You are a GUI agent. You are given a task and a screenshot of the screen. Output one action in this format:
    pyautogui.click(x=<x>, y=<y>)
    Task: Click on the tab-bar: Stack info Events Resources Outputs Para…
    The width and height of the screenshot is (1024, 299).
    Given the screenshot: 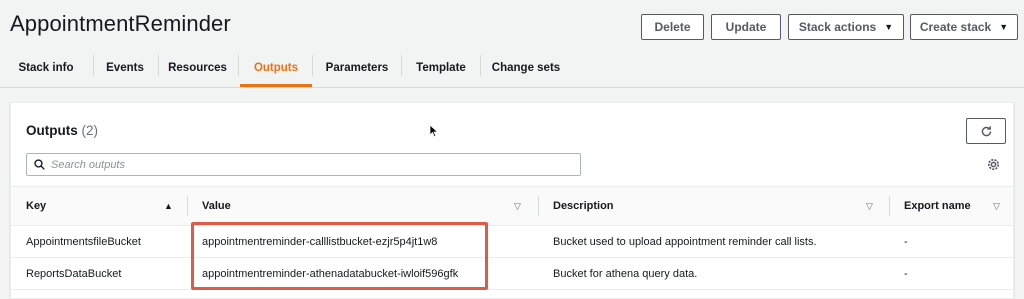 What is the action you would take?
    pyautogui.click(x=300, y=69)
    